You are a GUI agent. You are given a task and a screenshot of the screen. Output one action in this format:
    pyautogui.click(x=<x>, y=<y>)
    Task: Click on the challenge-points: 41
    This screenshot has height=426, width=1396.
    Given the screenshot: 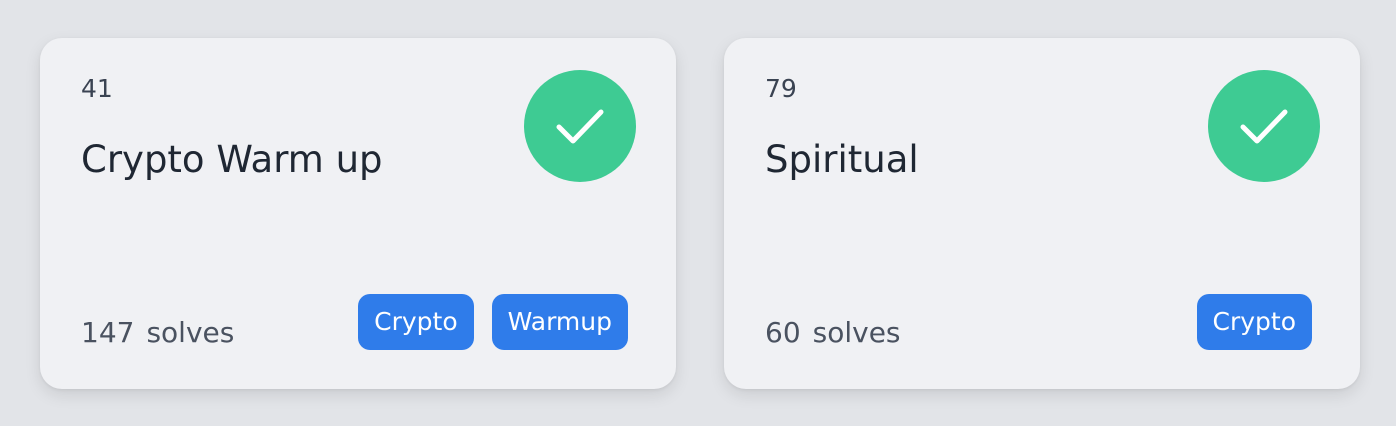 What is the action you would take?
    pyautogui.click(x=97, y=88)
    